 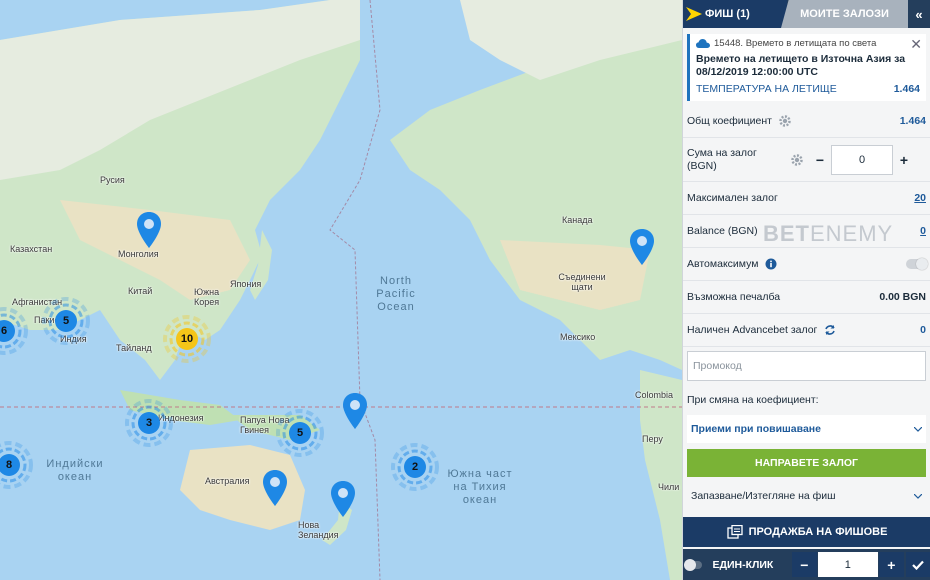 What do you see at coordinates (642, 247) in the screenshot?
I see `map-pin-usa` at bounding box center [642, 247].